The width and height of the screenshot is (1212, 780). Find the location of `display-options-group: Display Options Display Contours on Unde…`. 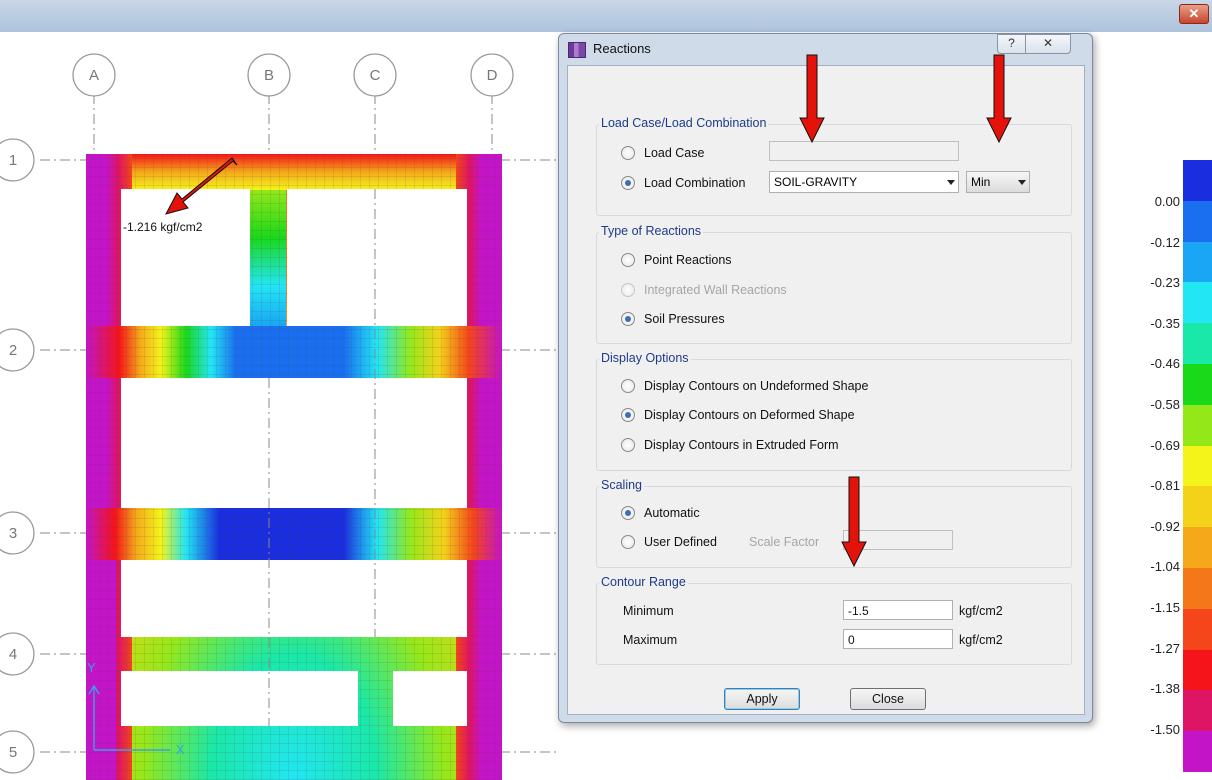

display-options-group: Display Options Display Contours on Unde… is located at coordinates (834, 411).